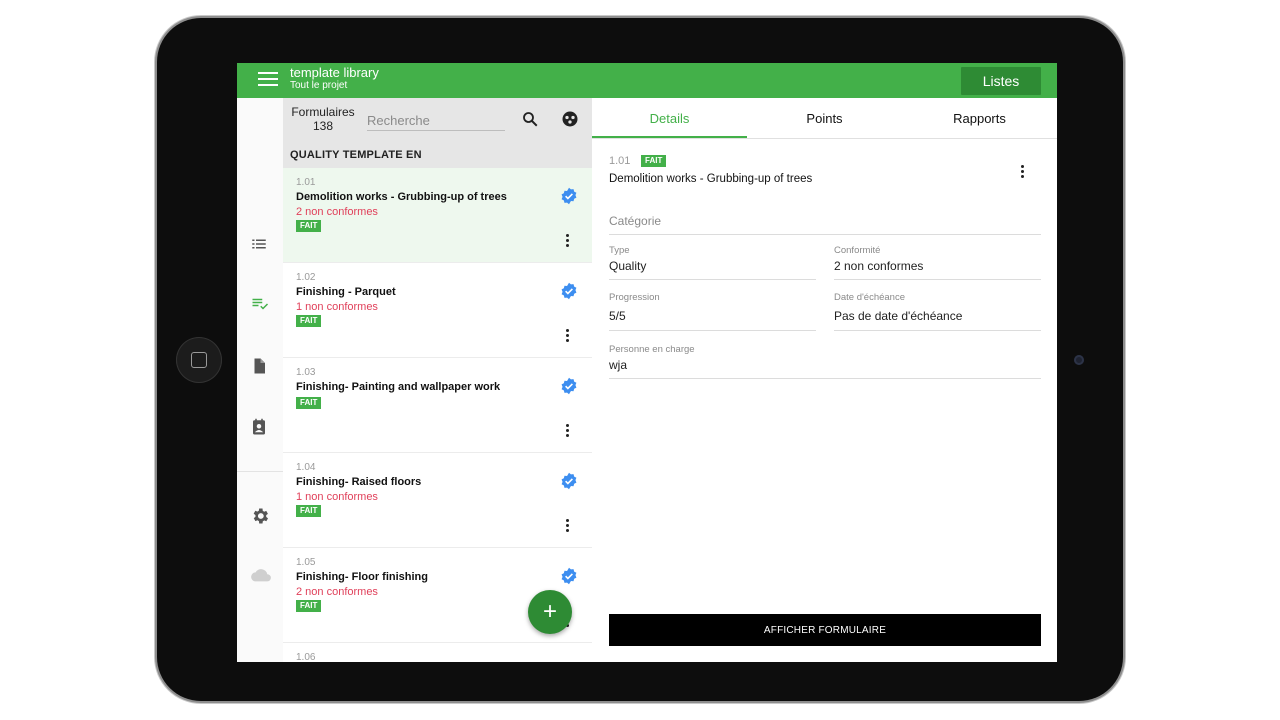 Image resolution: width=1280 pixels, height=720 pixels. What do you see at coordinates (306, 372) in the screenshot?
I see `item-number: 1.03` at bounding box center [306, 372].